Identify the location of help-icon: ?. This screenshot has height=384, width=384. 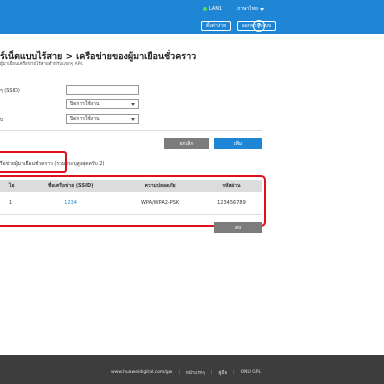
(259, 26).